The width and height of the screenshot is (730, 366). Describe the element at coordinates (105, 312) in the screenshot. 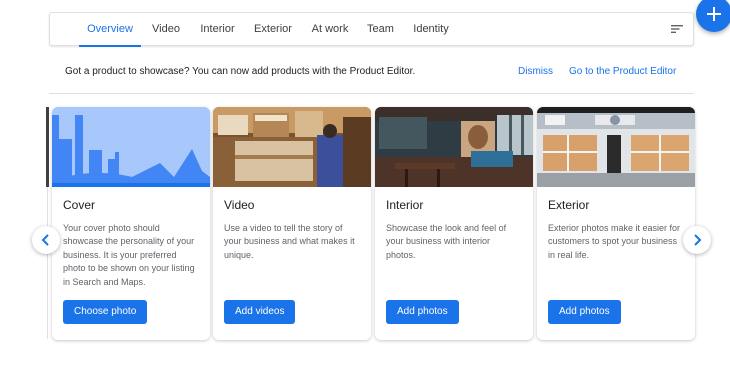

I see `choose-photo-button: Choose photo` at that location.